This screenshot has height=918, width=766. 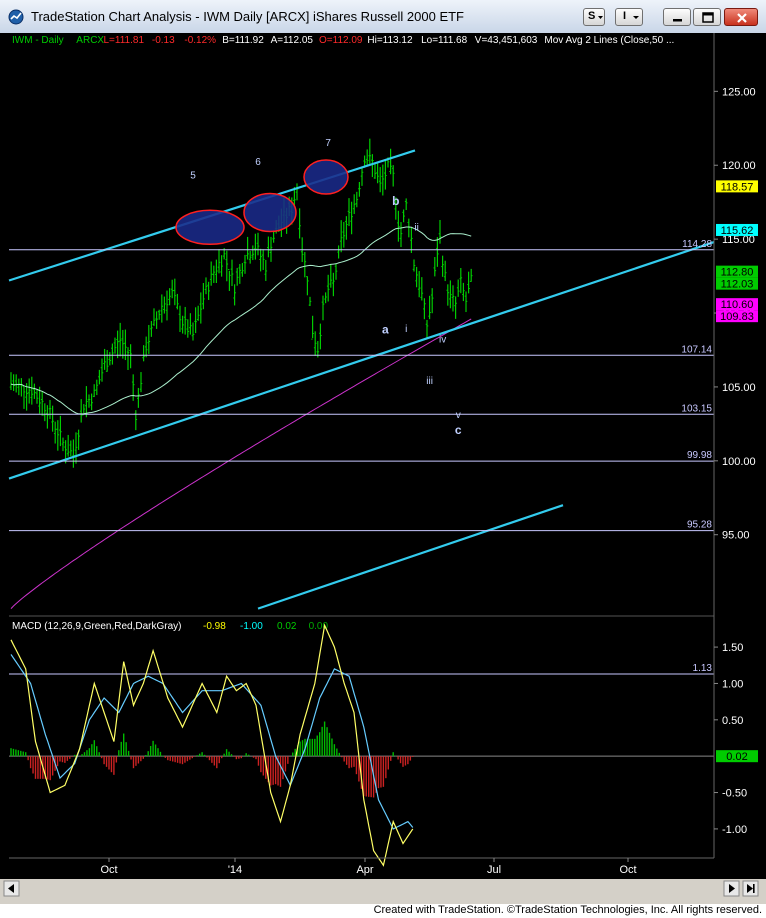 What do you see at coordinates (732, 684) in the screenshot?
I see `macd-axis-label: 1.00` at bounding box center [732, 684].